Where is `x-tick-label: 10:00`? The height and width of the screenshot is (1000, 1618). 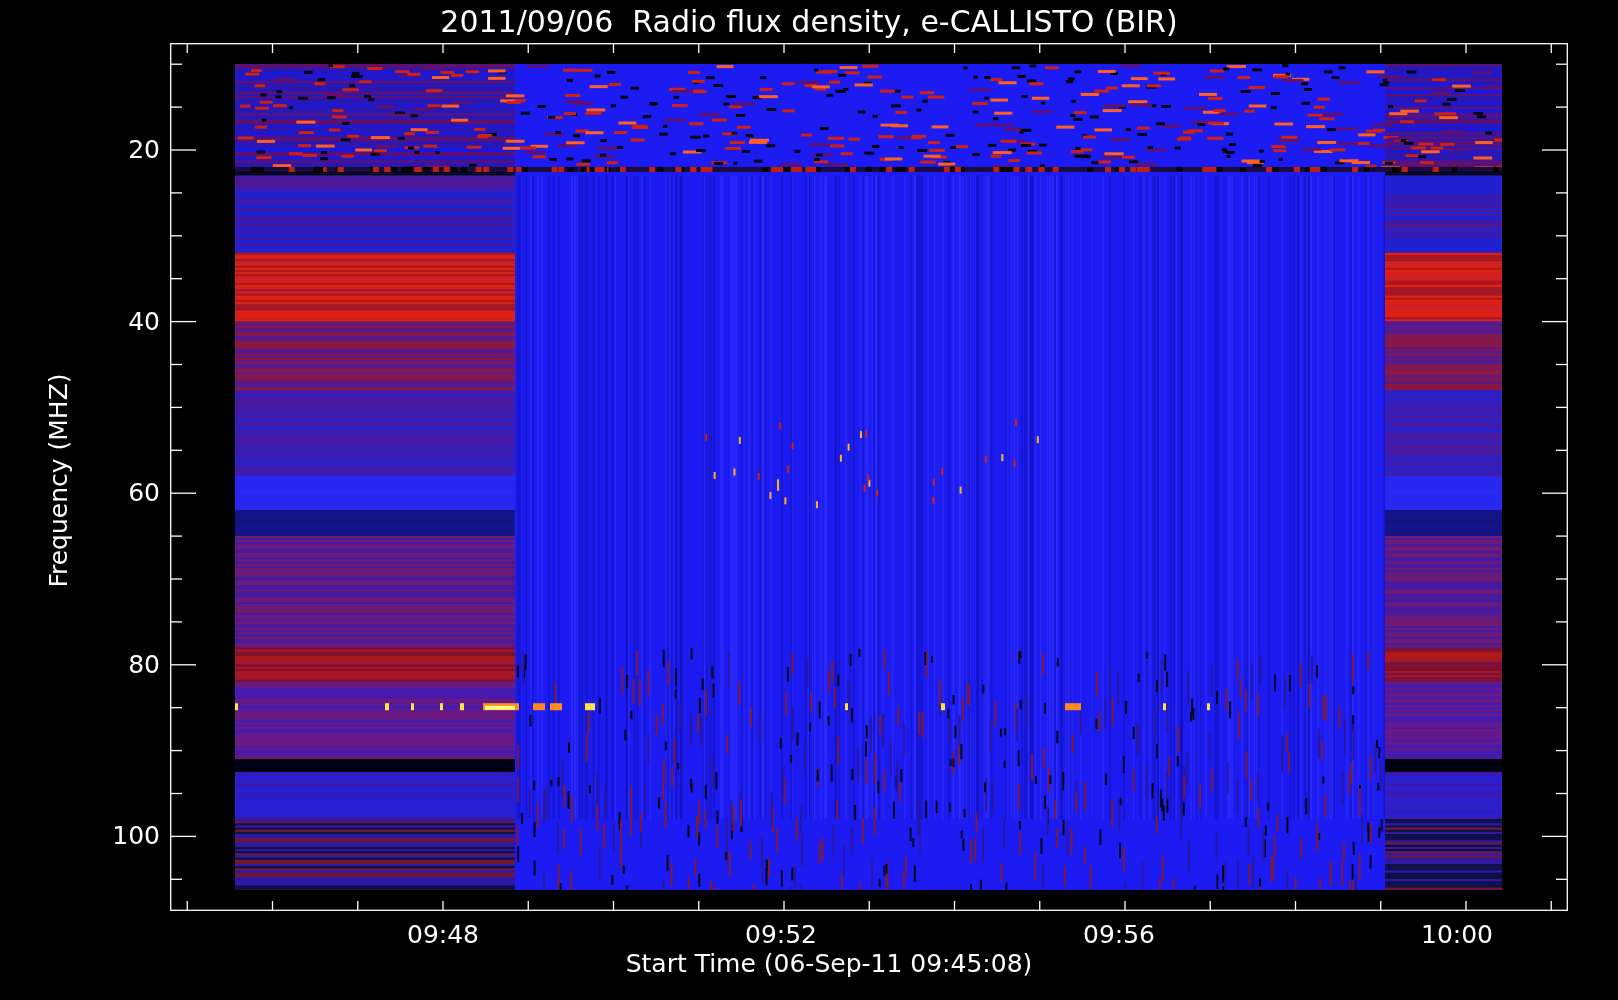 x-tick-label: 10:00 is located at coordinates (1457, 934).